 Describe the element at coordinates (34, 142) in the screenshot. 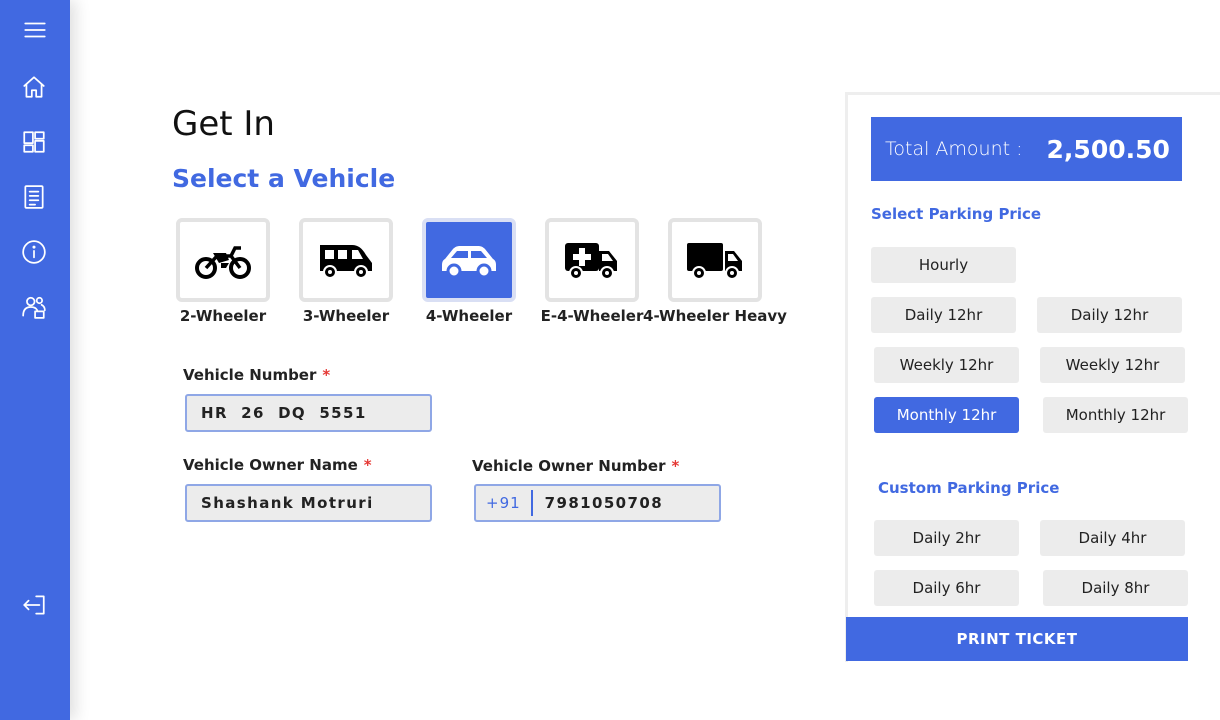

I see `dashboard-icon` at that location.